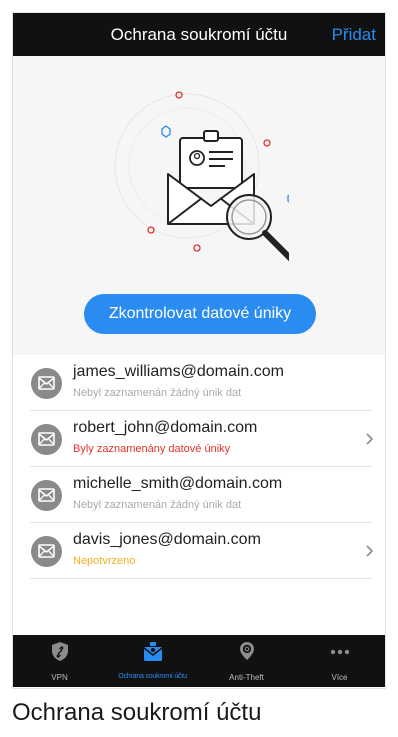  Describe the element at coordinates (339, 652) in the screenshot. I see `more-dots-icon` at that location.